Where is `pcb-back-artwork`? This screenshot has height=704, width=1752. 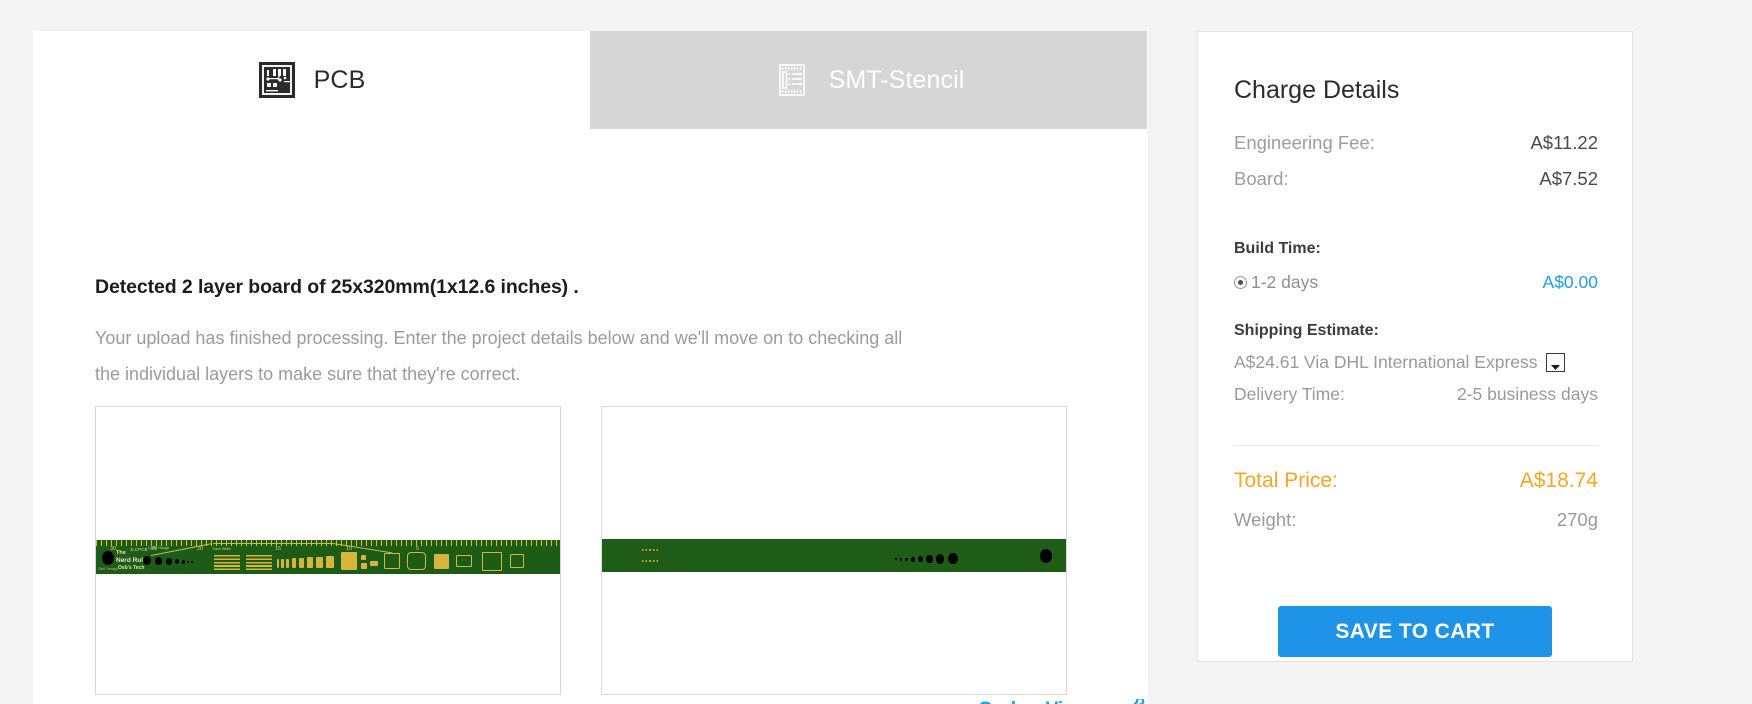
pcb-back-artwork is located at coordinates (834, 555).